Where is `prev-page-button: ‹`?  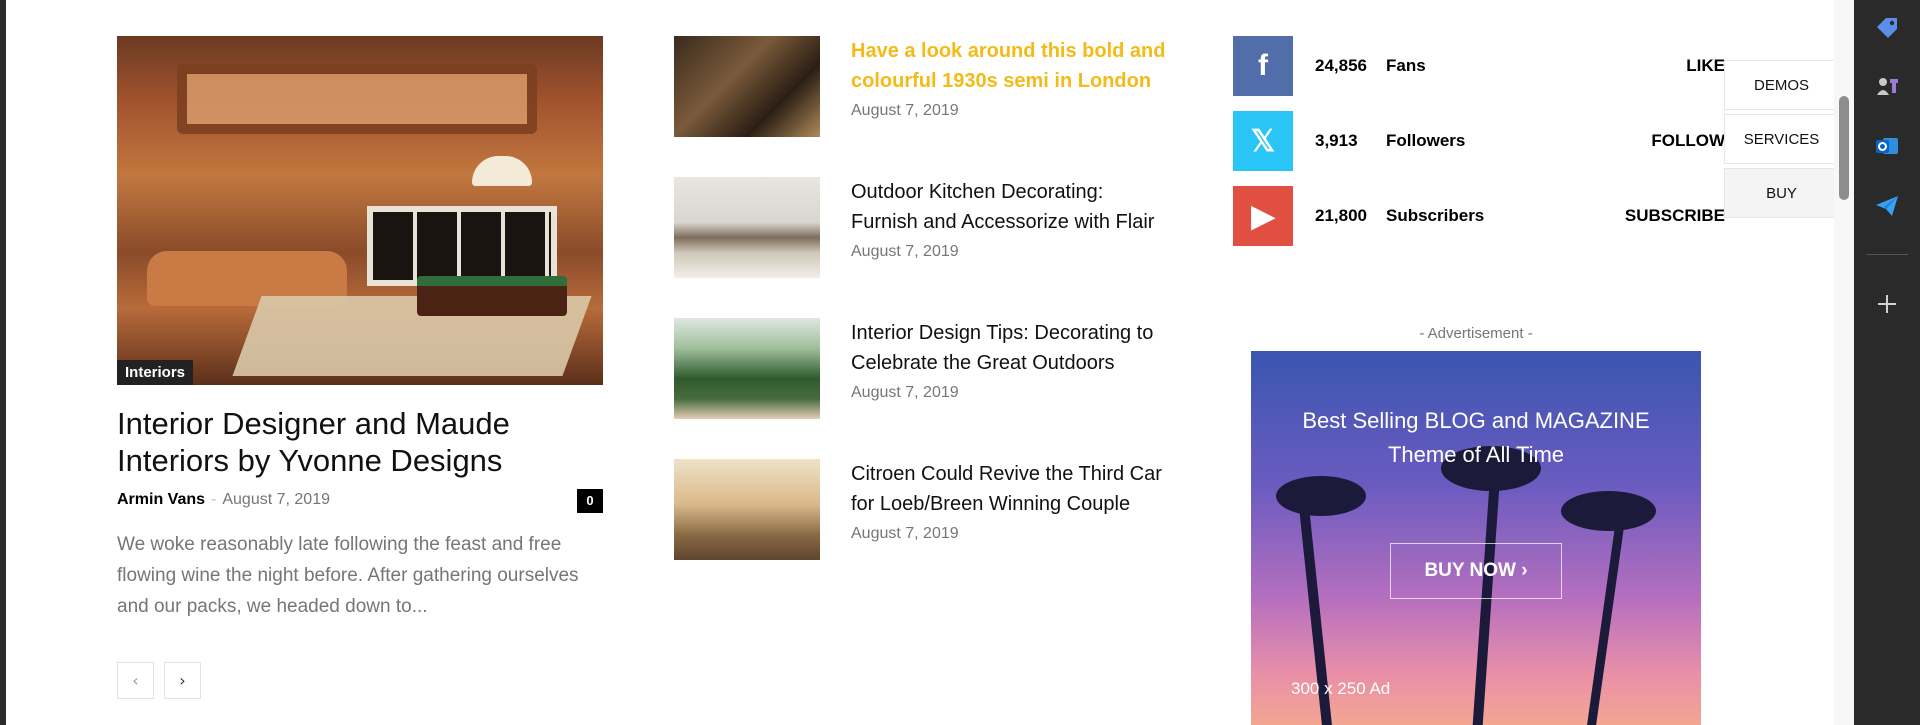 prev-page-button: ‹ is located at coordinates (135, 680).